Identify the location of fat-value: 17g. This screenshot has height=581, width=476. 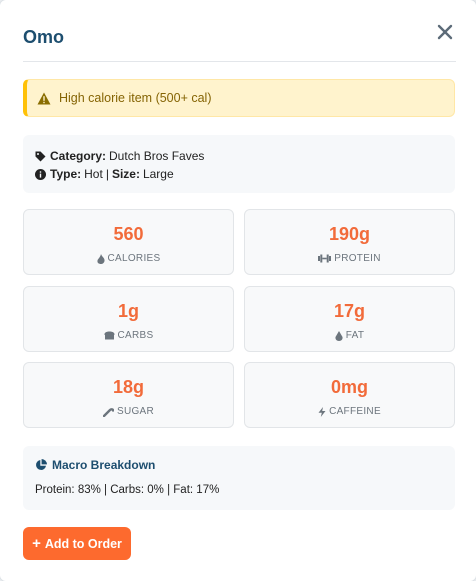
(349, 311).